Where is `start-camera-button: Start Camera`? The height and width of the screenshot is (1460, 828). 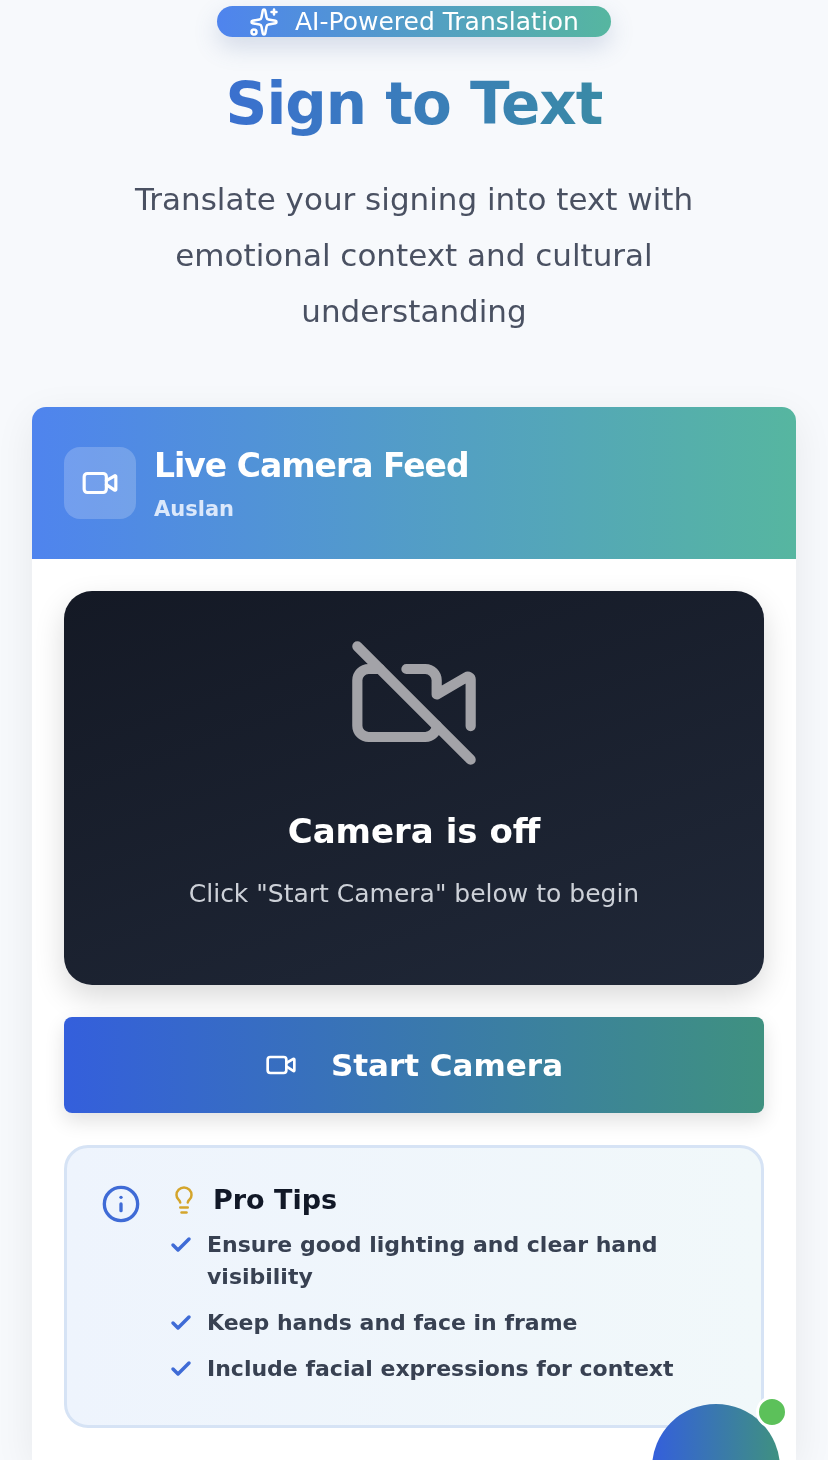 start-camera-button: Start Camera is located at coordinates (414, 1065).